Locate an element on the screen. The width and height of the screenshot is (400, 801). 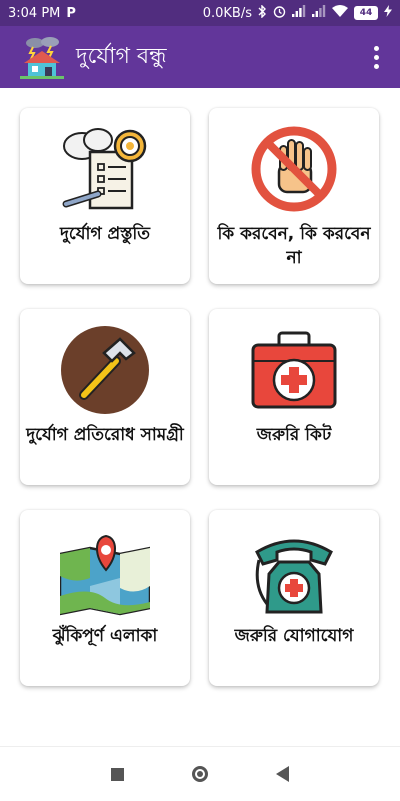
card-label: কি করবেন, কি করবেন না is located at coordinates (294, 246).